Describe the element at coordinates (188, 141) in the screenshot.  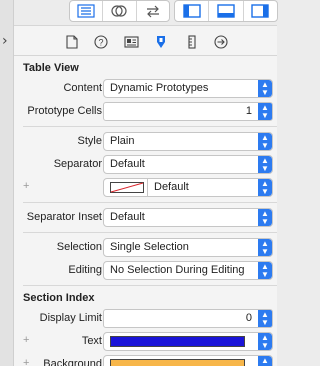
I see `style-popup: Plain ▲ ▼` at that location.